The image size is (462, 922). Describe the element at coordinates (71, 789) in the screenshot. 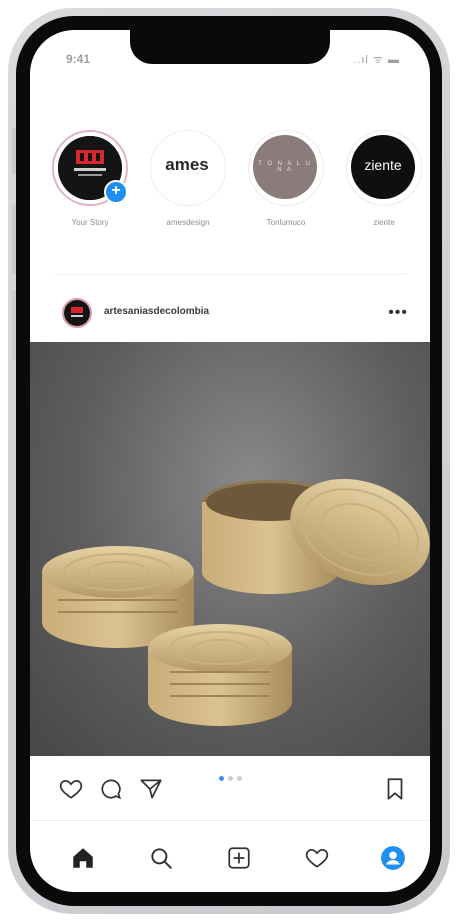

I see `heart-icon` at that location.